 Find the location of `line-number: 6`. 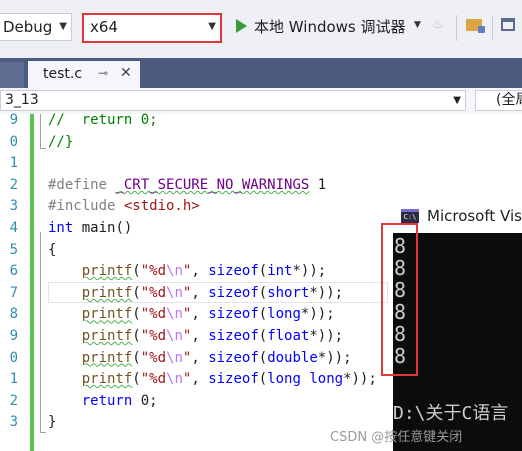

line-number: 6 is located at coordinates (13, 271).